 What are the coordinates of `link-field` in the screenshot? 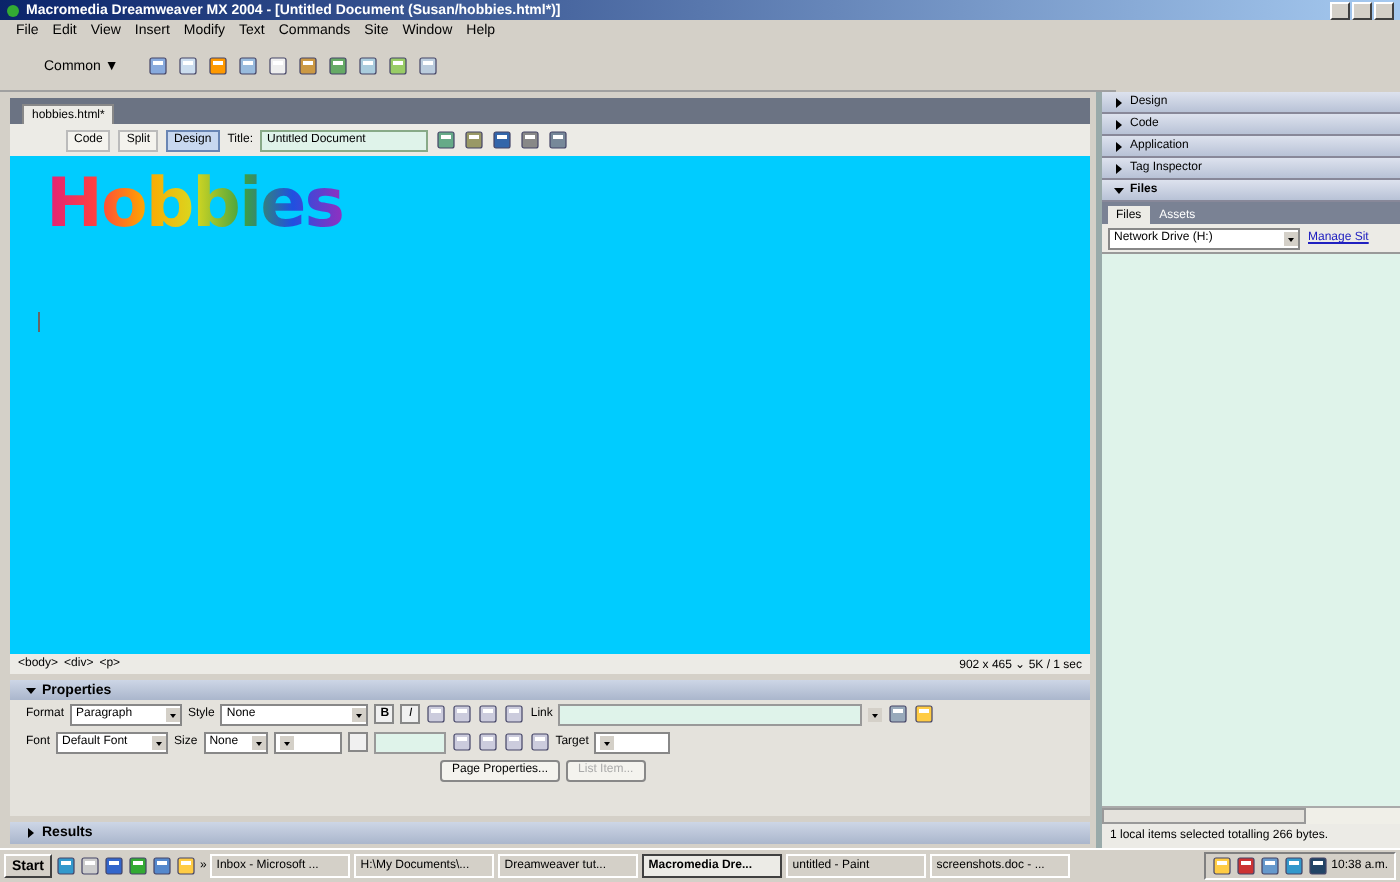 It's located at (710, 714).